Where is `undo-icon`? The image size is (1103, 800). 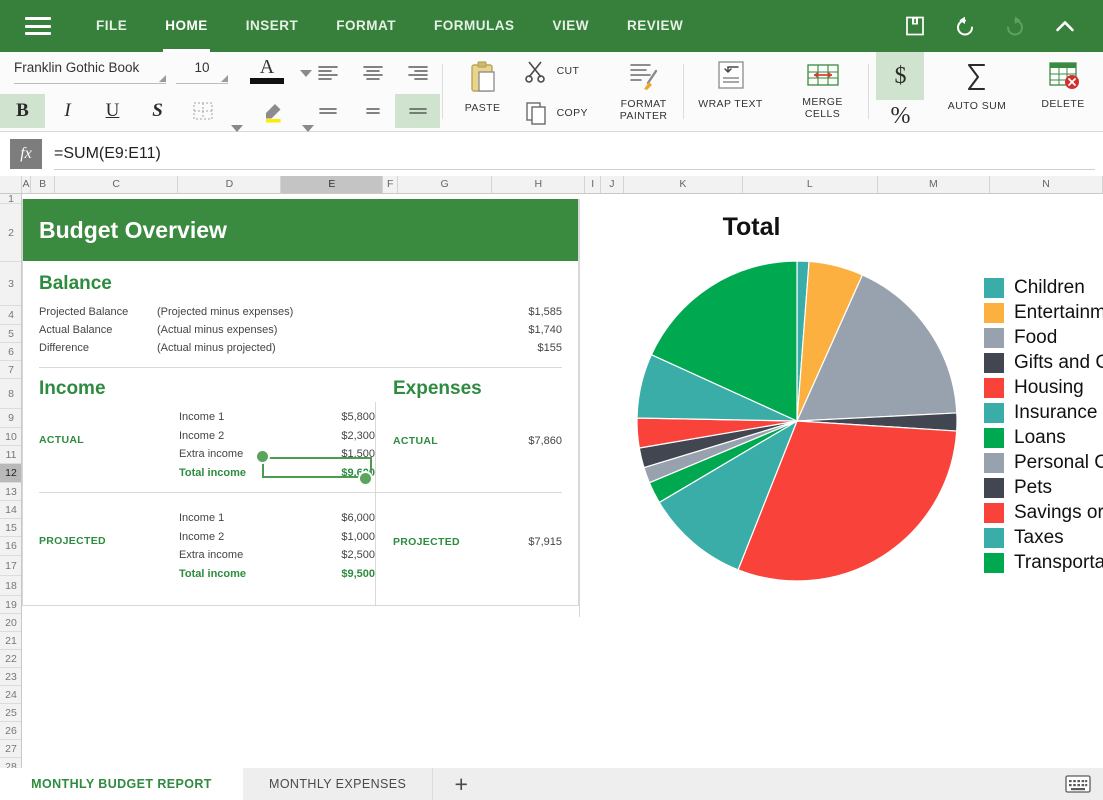 undo-icon is located at coordinates (965, 26).